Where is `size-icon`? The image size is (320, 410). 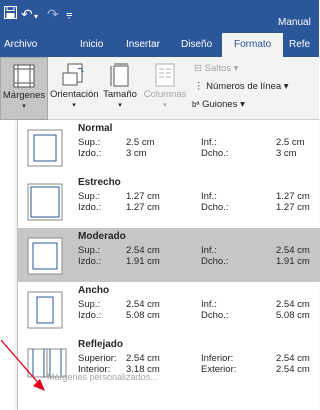 size-icon is located at coordinates (119, 75).